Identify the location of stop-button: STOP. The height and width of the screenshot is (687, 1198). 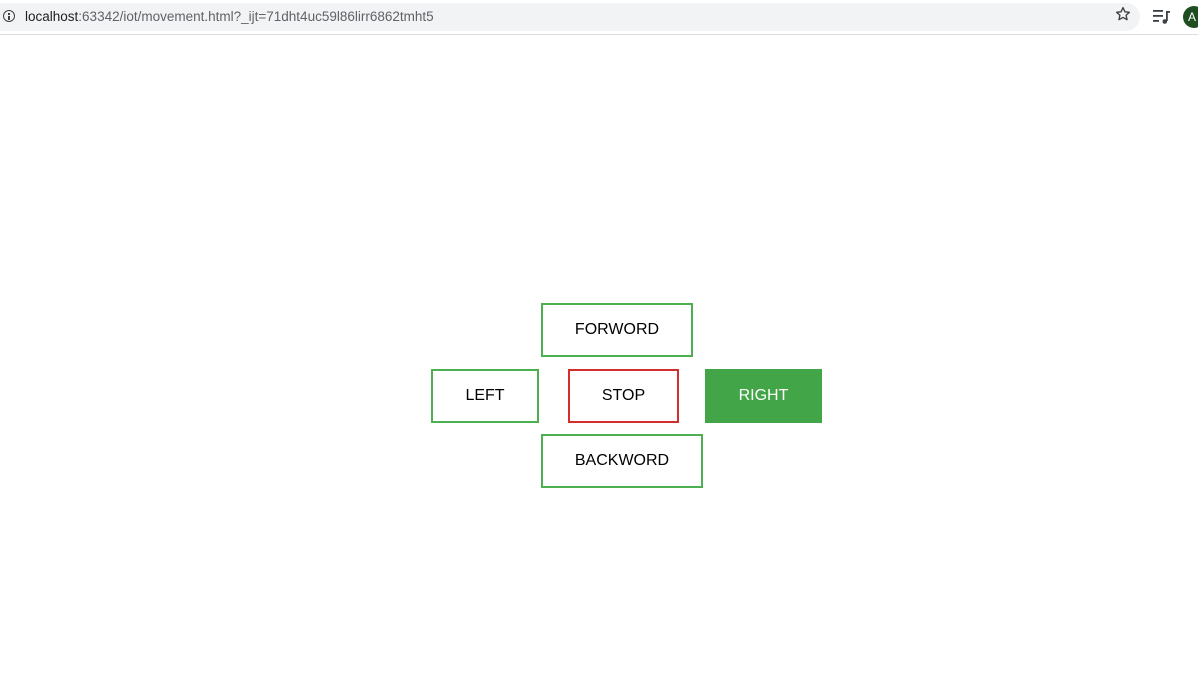
(623, 396).